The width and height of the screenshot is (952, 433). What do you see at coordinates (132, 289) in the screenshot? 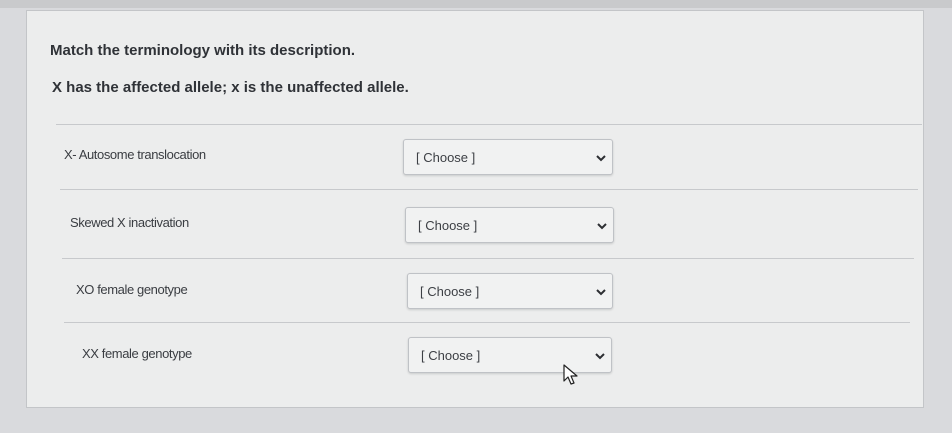
I see `term-label: XO female genotype` at bounding box center [132, 289].